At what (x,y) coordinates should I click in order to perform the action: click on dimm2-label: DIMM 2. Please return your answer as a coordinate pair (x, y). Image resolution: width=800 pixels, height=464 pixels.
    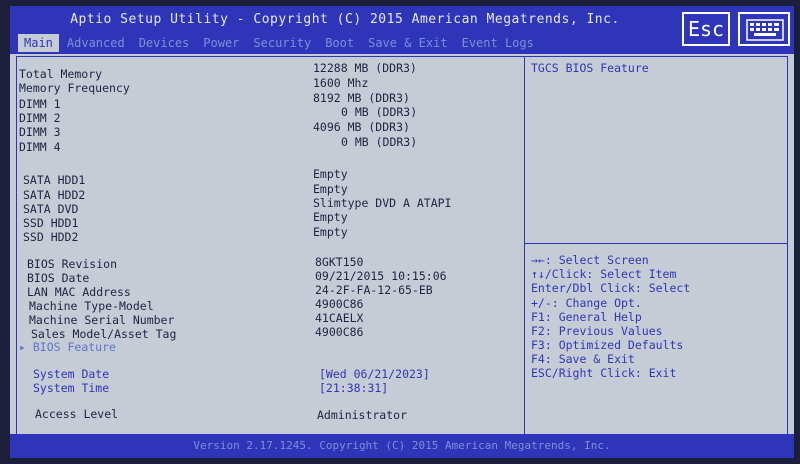
    Looking at the image, I should click on (40, 118).